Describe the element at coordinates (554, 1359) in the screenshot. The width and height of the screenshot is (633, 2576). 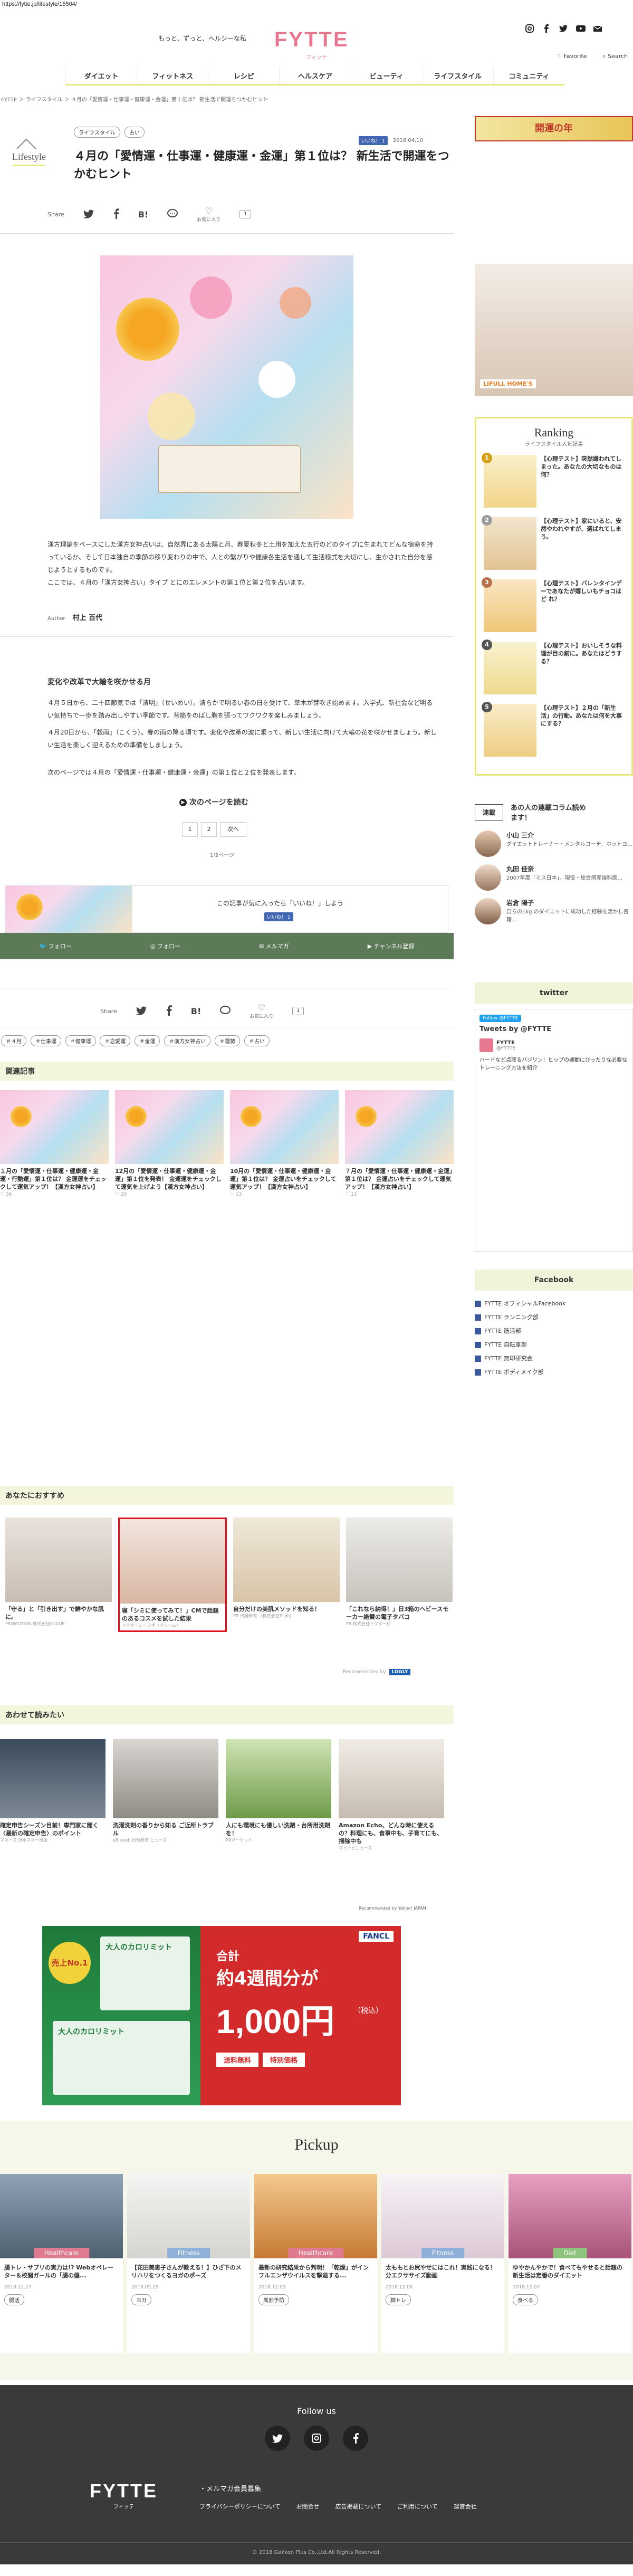
I see `facebook-link: FYTTE 無印研究会` at that location.